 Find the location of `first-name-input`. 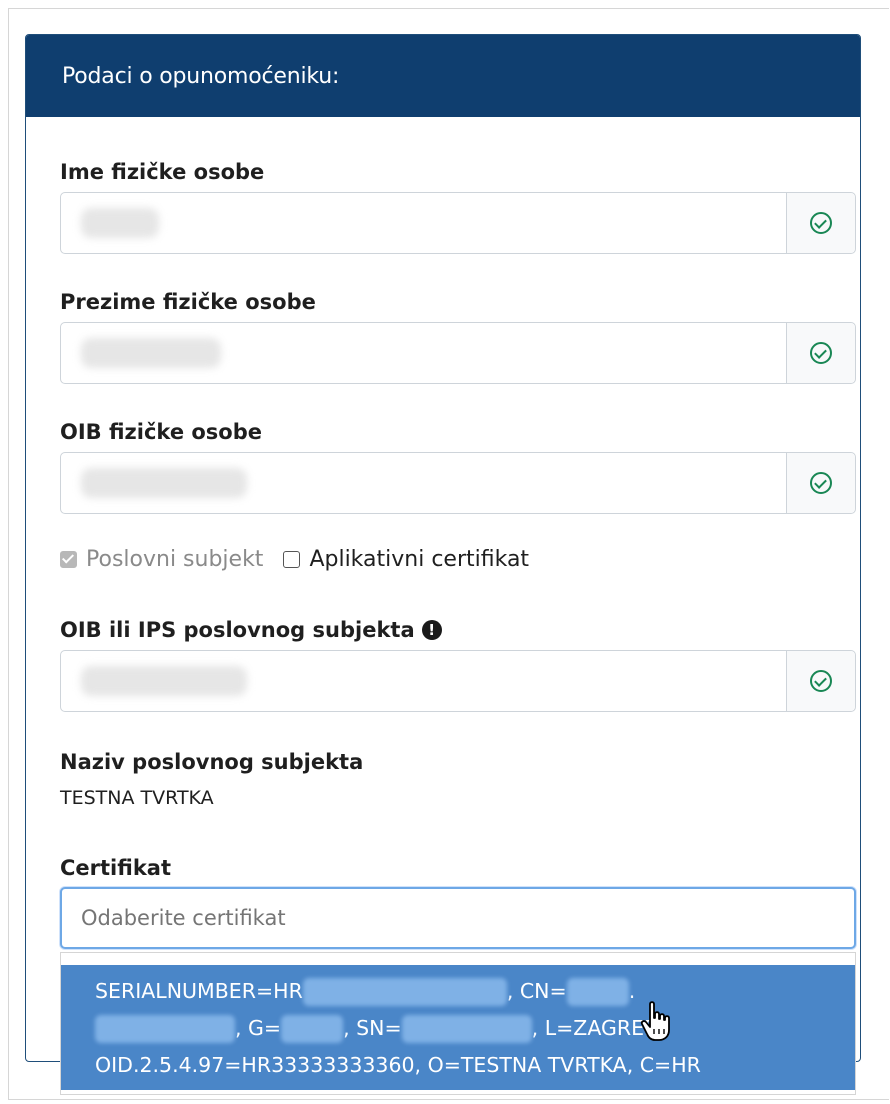

first-name-input is located at coordinates (423, 223).